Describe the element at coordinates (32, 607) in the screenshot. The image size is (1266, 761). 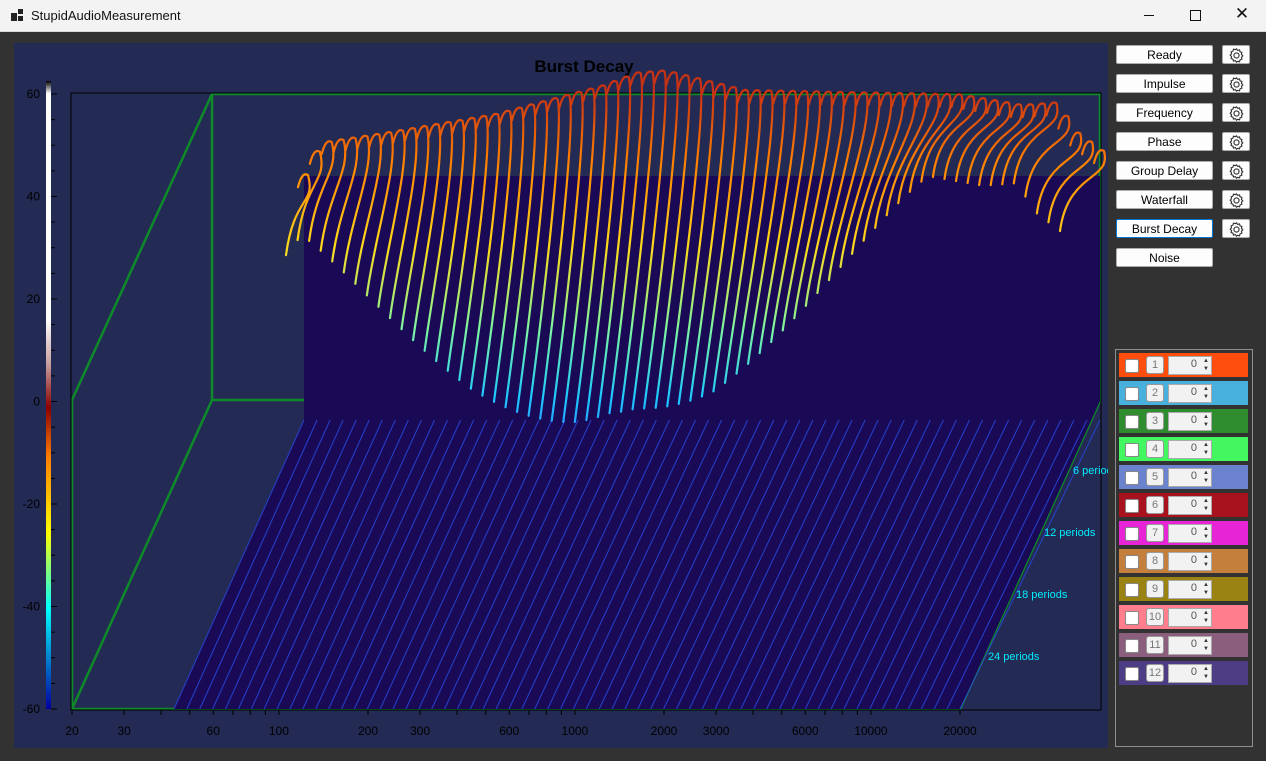
I see `y-tick-label: -40` at that location.